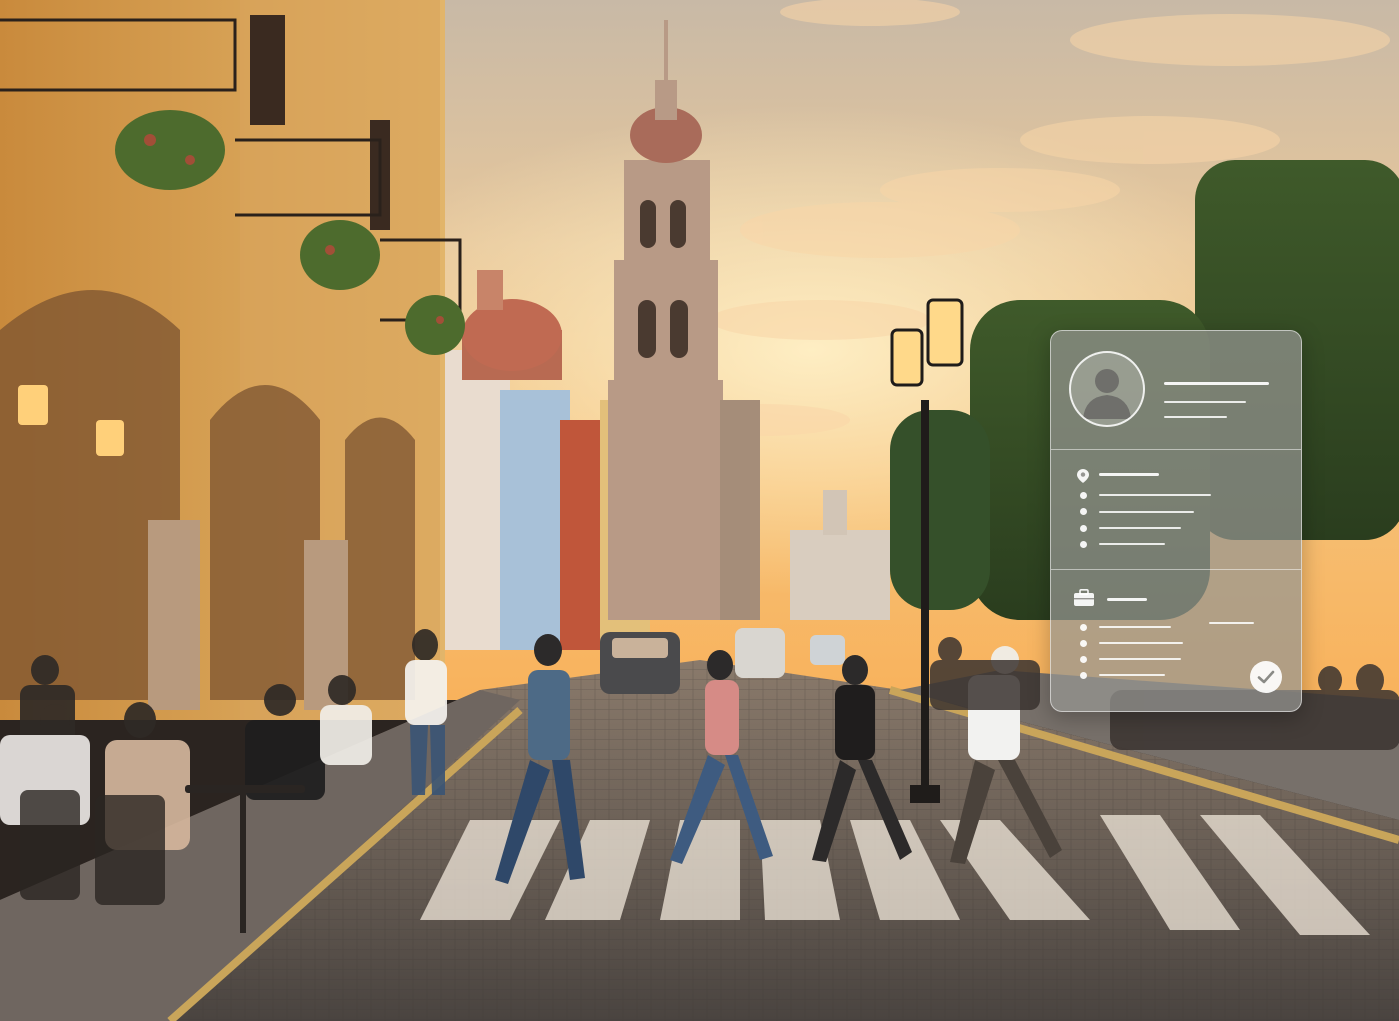  What do you see at coordinates (1084, 598) in the screenshot?
I see `briefcase-icon` at bounding box center [1084, 598].